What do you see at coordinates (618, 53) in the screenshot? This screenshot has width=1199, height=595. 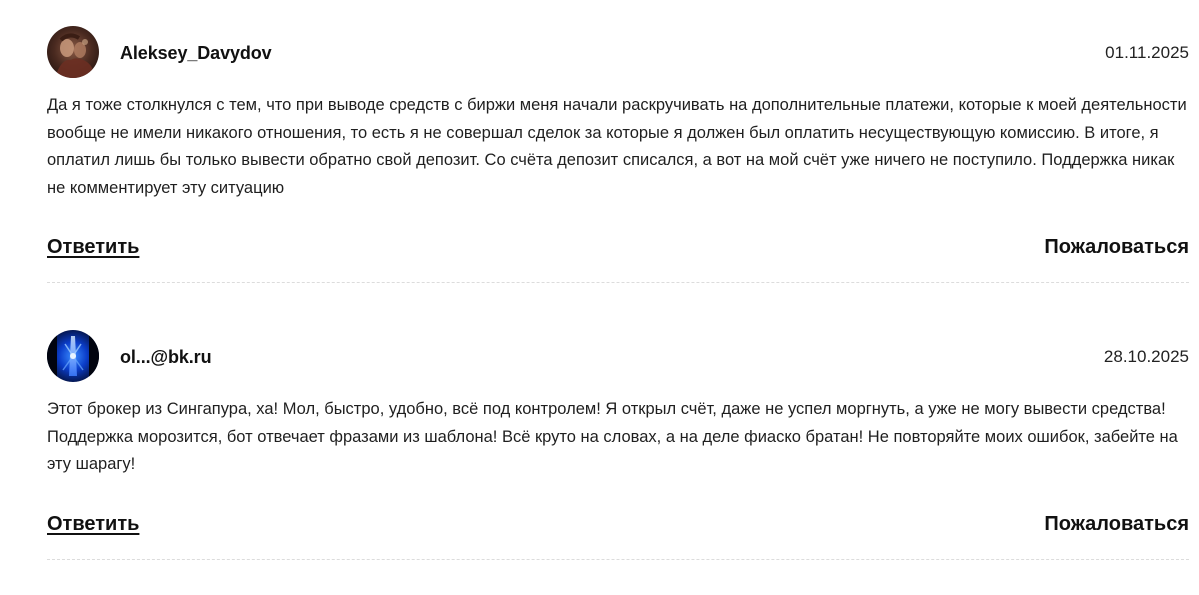 I see `comment-header: Aleksey_Davydov 01.11.2025` at bounding box center [618, 53].